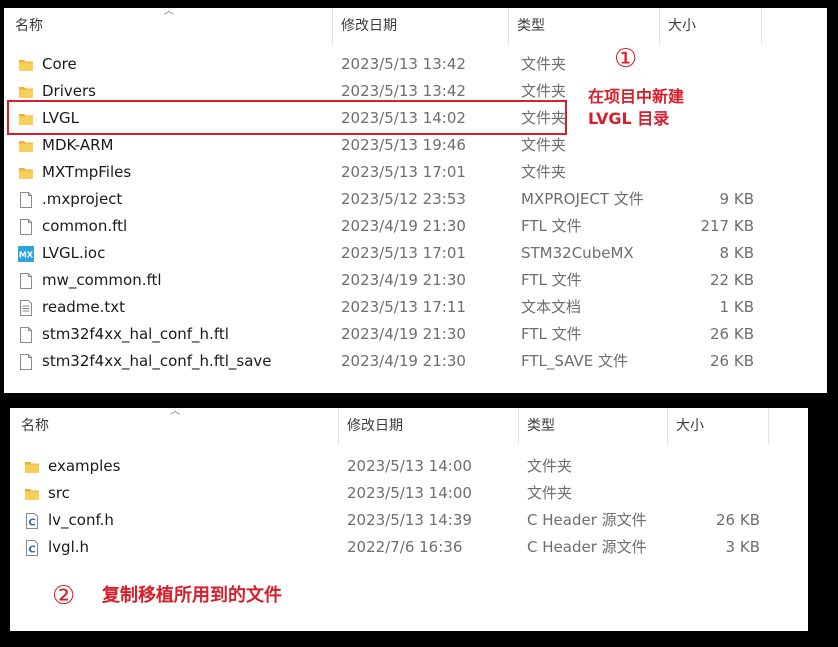 This screenshot has height=647, width=838. I want to click on file-row: MDK-ARM 2023/5/13 19:46 文件夹, so click(415, 145).